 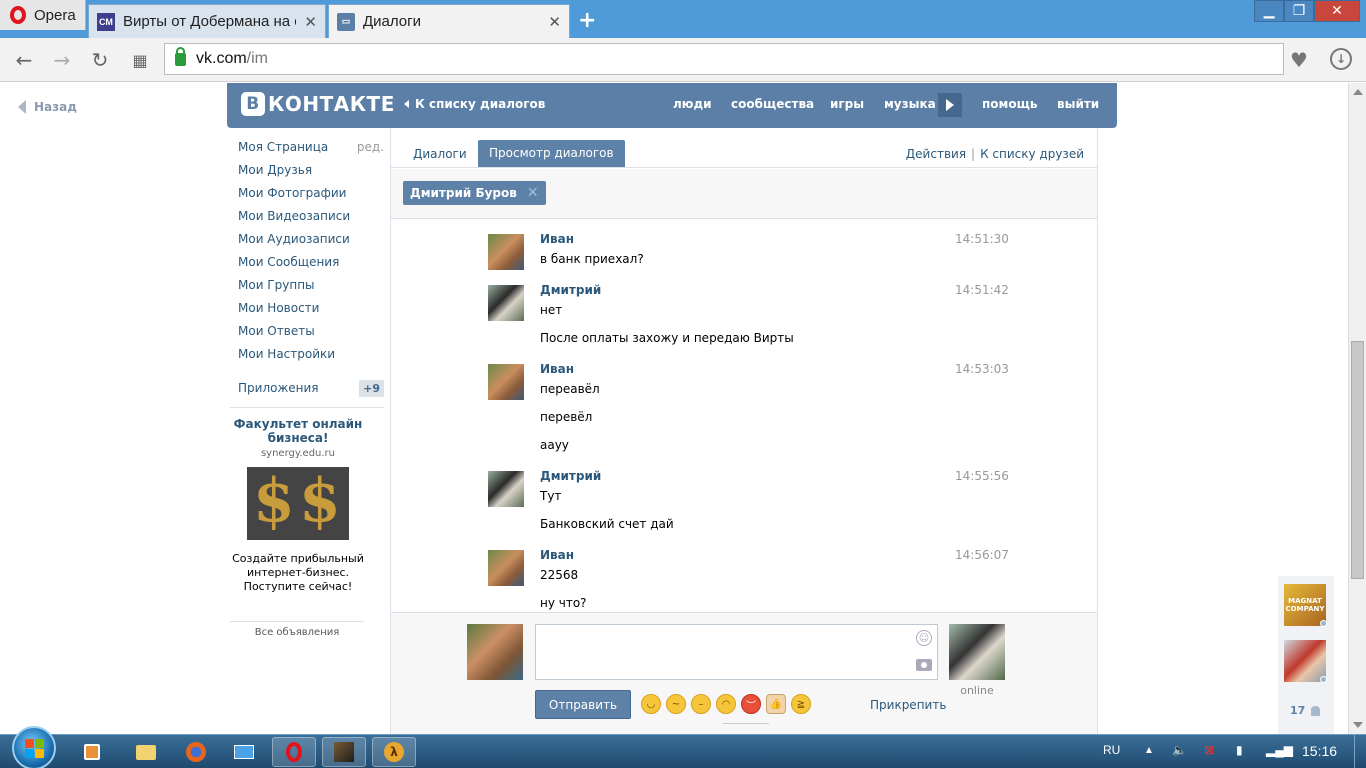 I want to click on menu-item-videos: Мои Видеозаписи, so click(x=311, y=220).